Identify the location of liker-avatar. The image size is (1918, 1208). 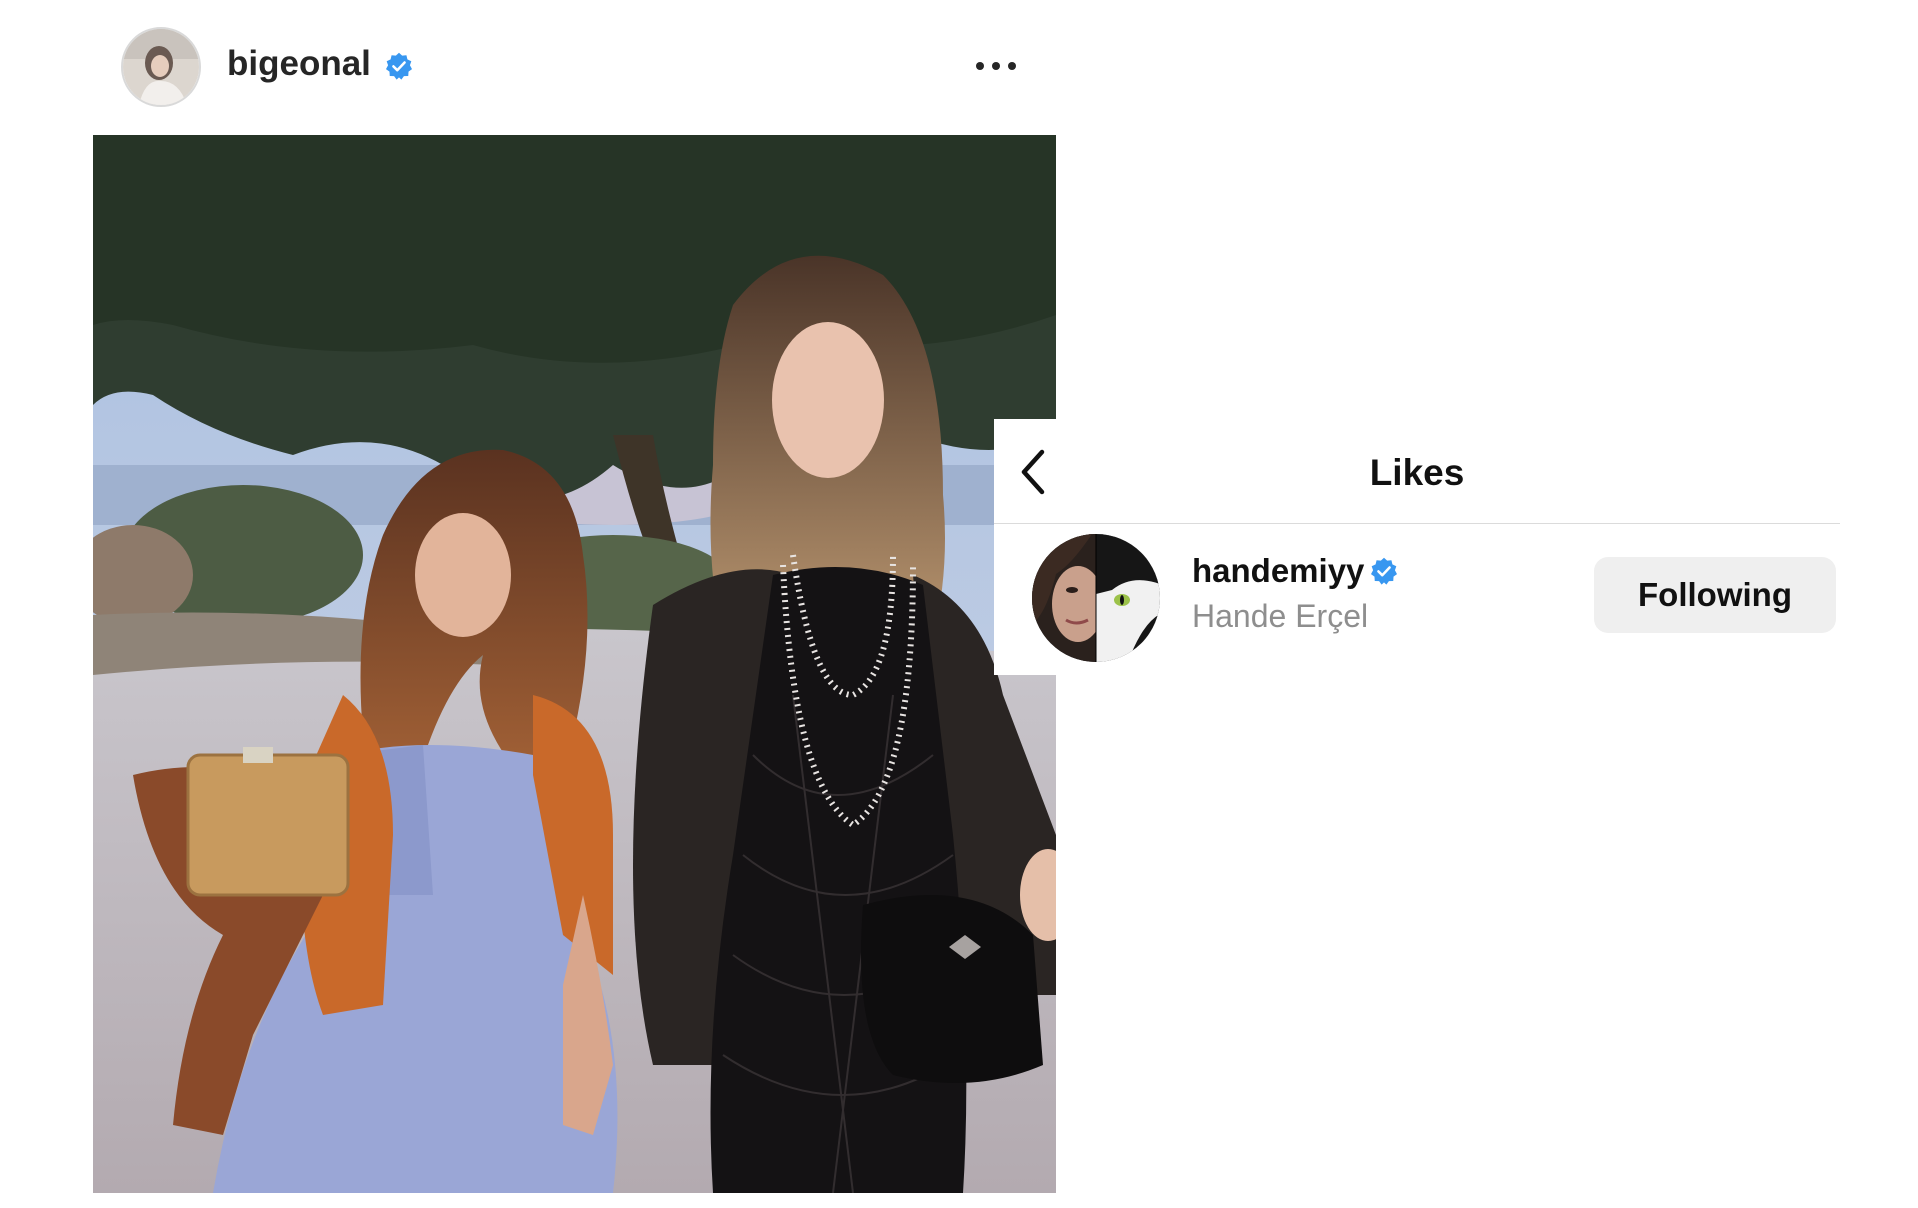
(1096, 598).